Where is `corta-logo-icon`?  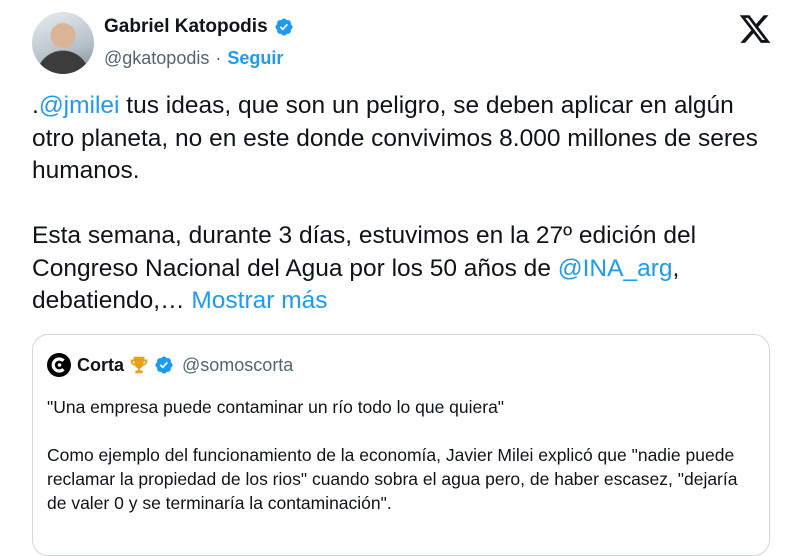
corta-logo-icon is located at coordinates (59, 365).